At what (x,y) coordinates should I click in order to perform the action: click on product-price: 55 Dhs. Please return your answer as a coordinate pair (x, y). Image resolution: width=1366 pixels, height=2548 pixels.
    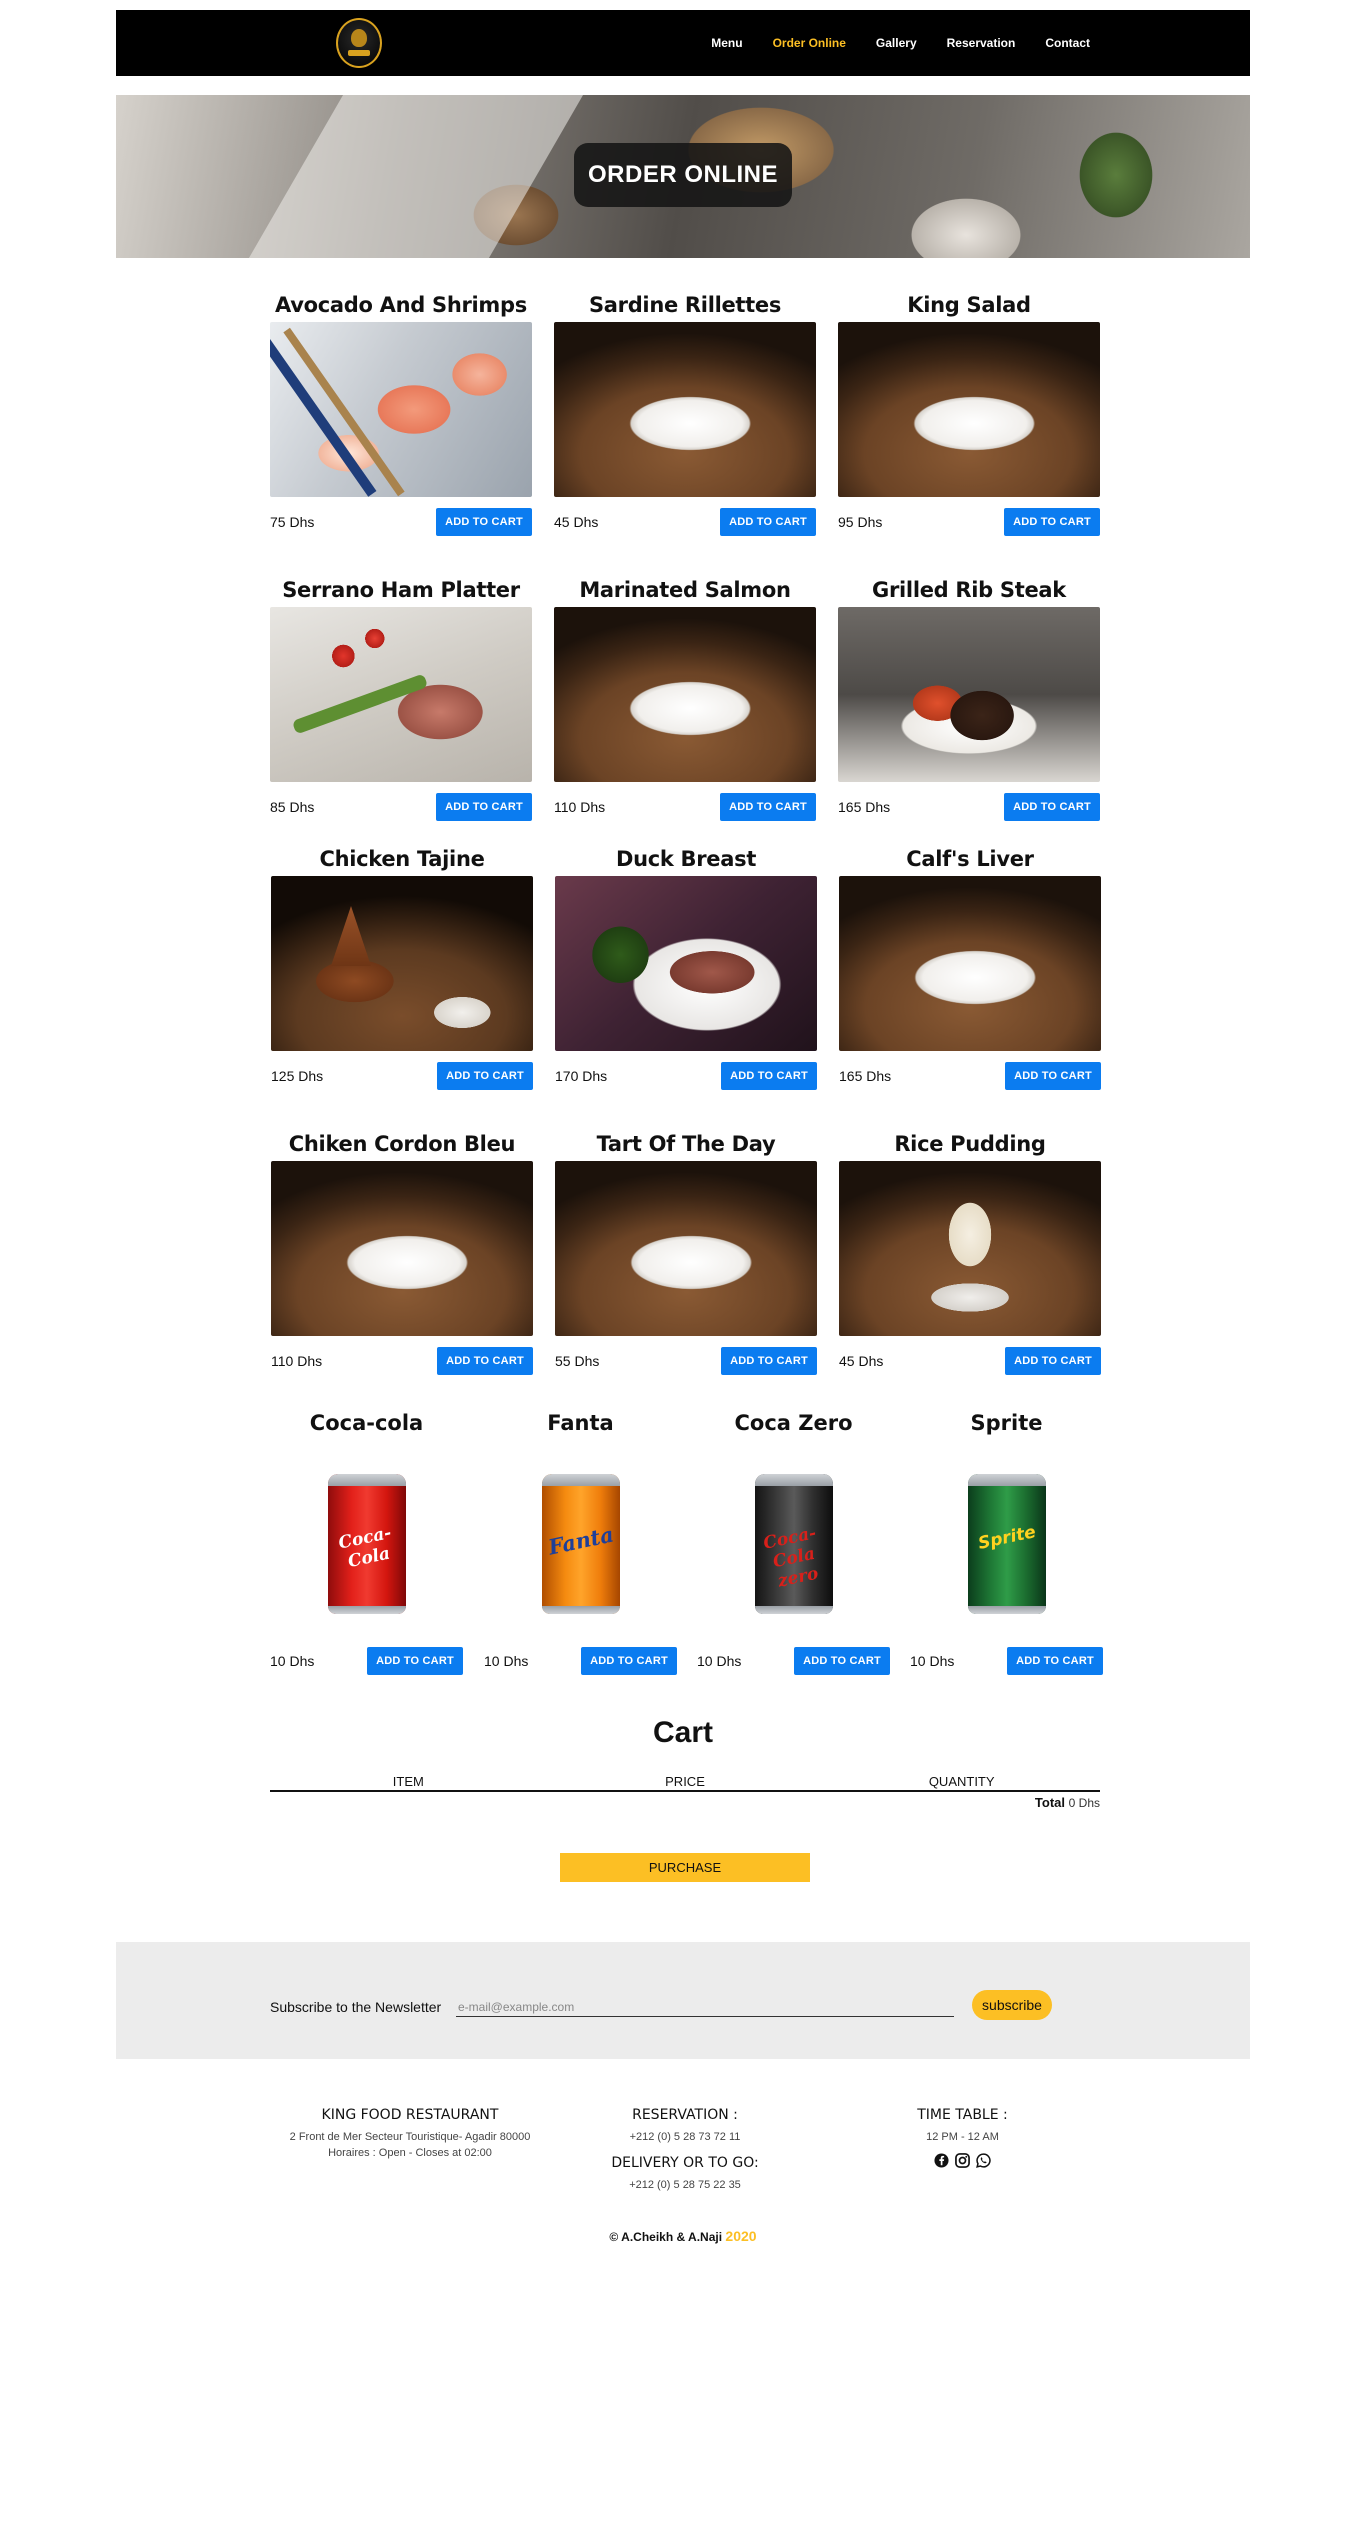
    Looking at the image, I should click on (577, 1361).